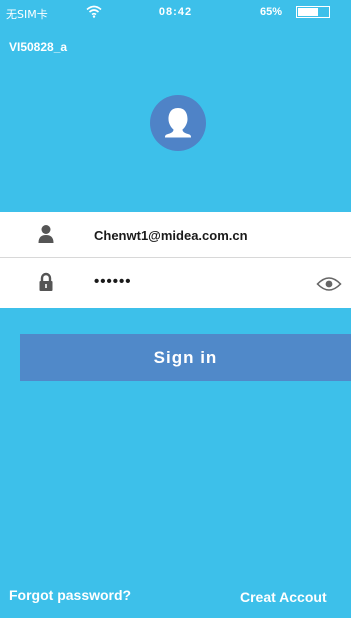 The height and width of the screenshot is (618, 351). What do you see at coordinates (175, 283) in the screenshot?
I see `password-field: ••••••` at bounding box center [175, 283].